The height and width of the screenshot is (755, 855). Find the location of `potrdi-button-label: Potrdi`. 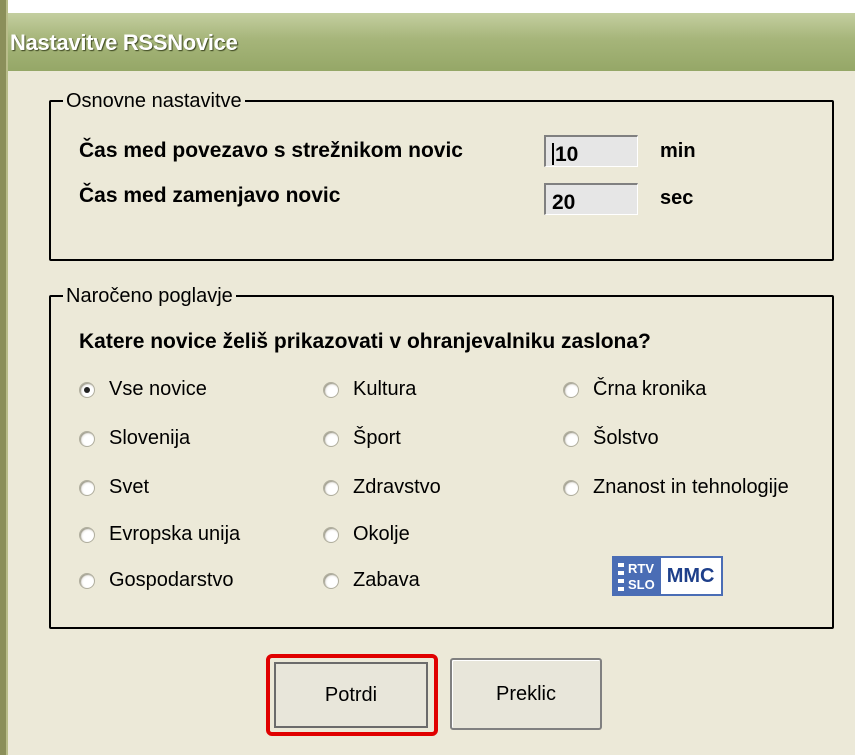

potrdi-button-label: Potrdi is located at coordinates (351, 694).